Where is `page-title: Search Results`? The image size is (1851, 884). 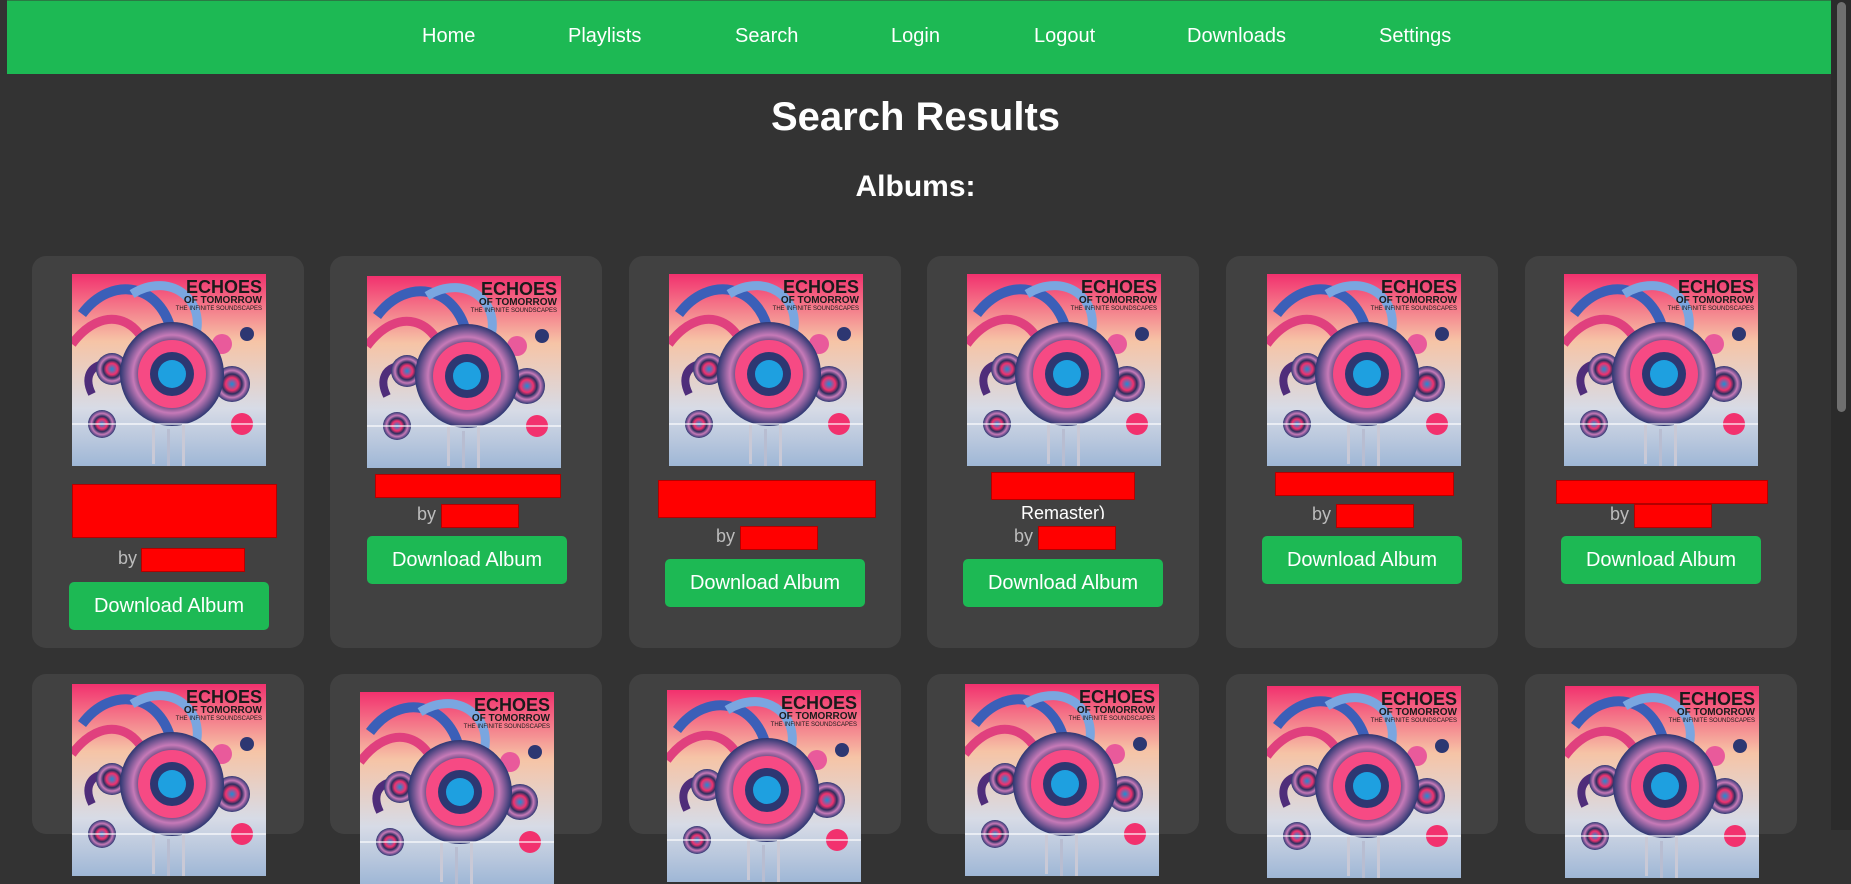 page-title: Search Results is located at coordinates (915, 117).